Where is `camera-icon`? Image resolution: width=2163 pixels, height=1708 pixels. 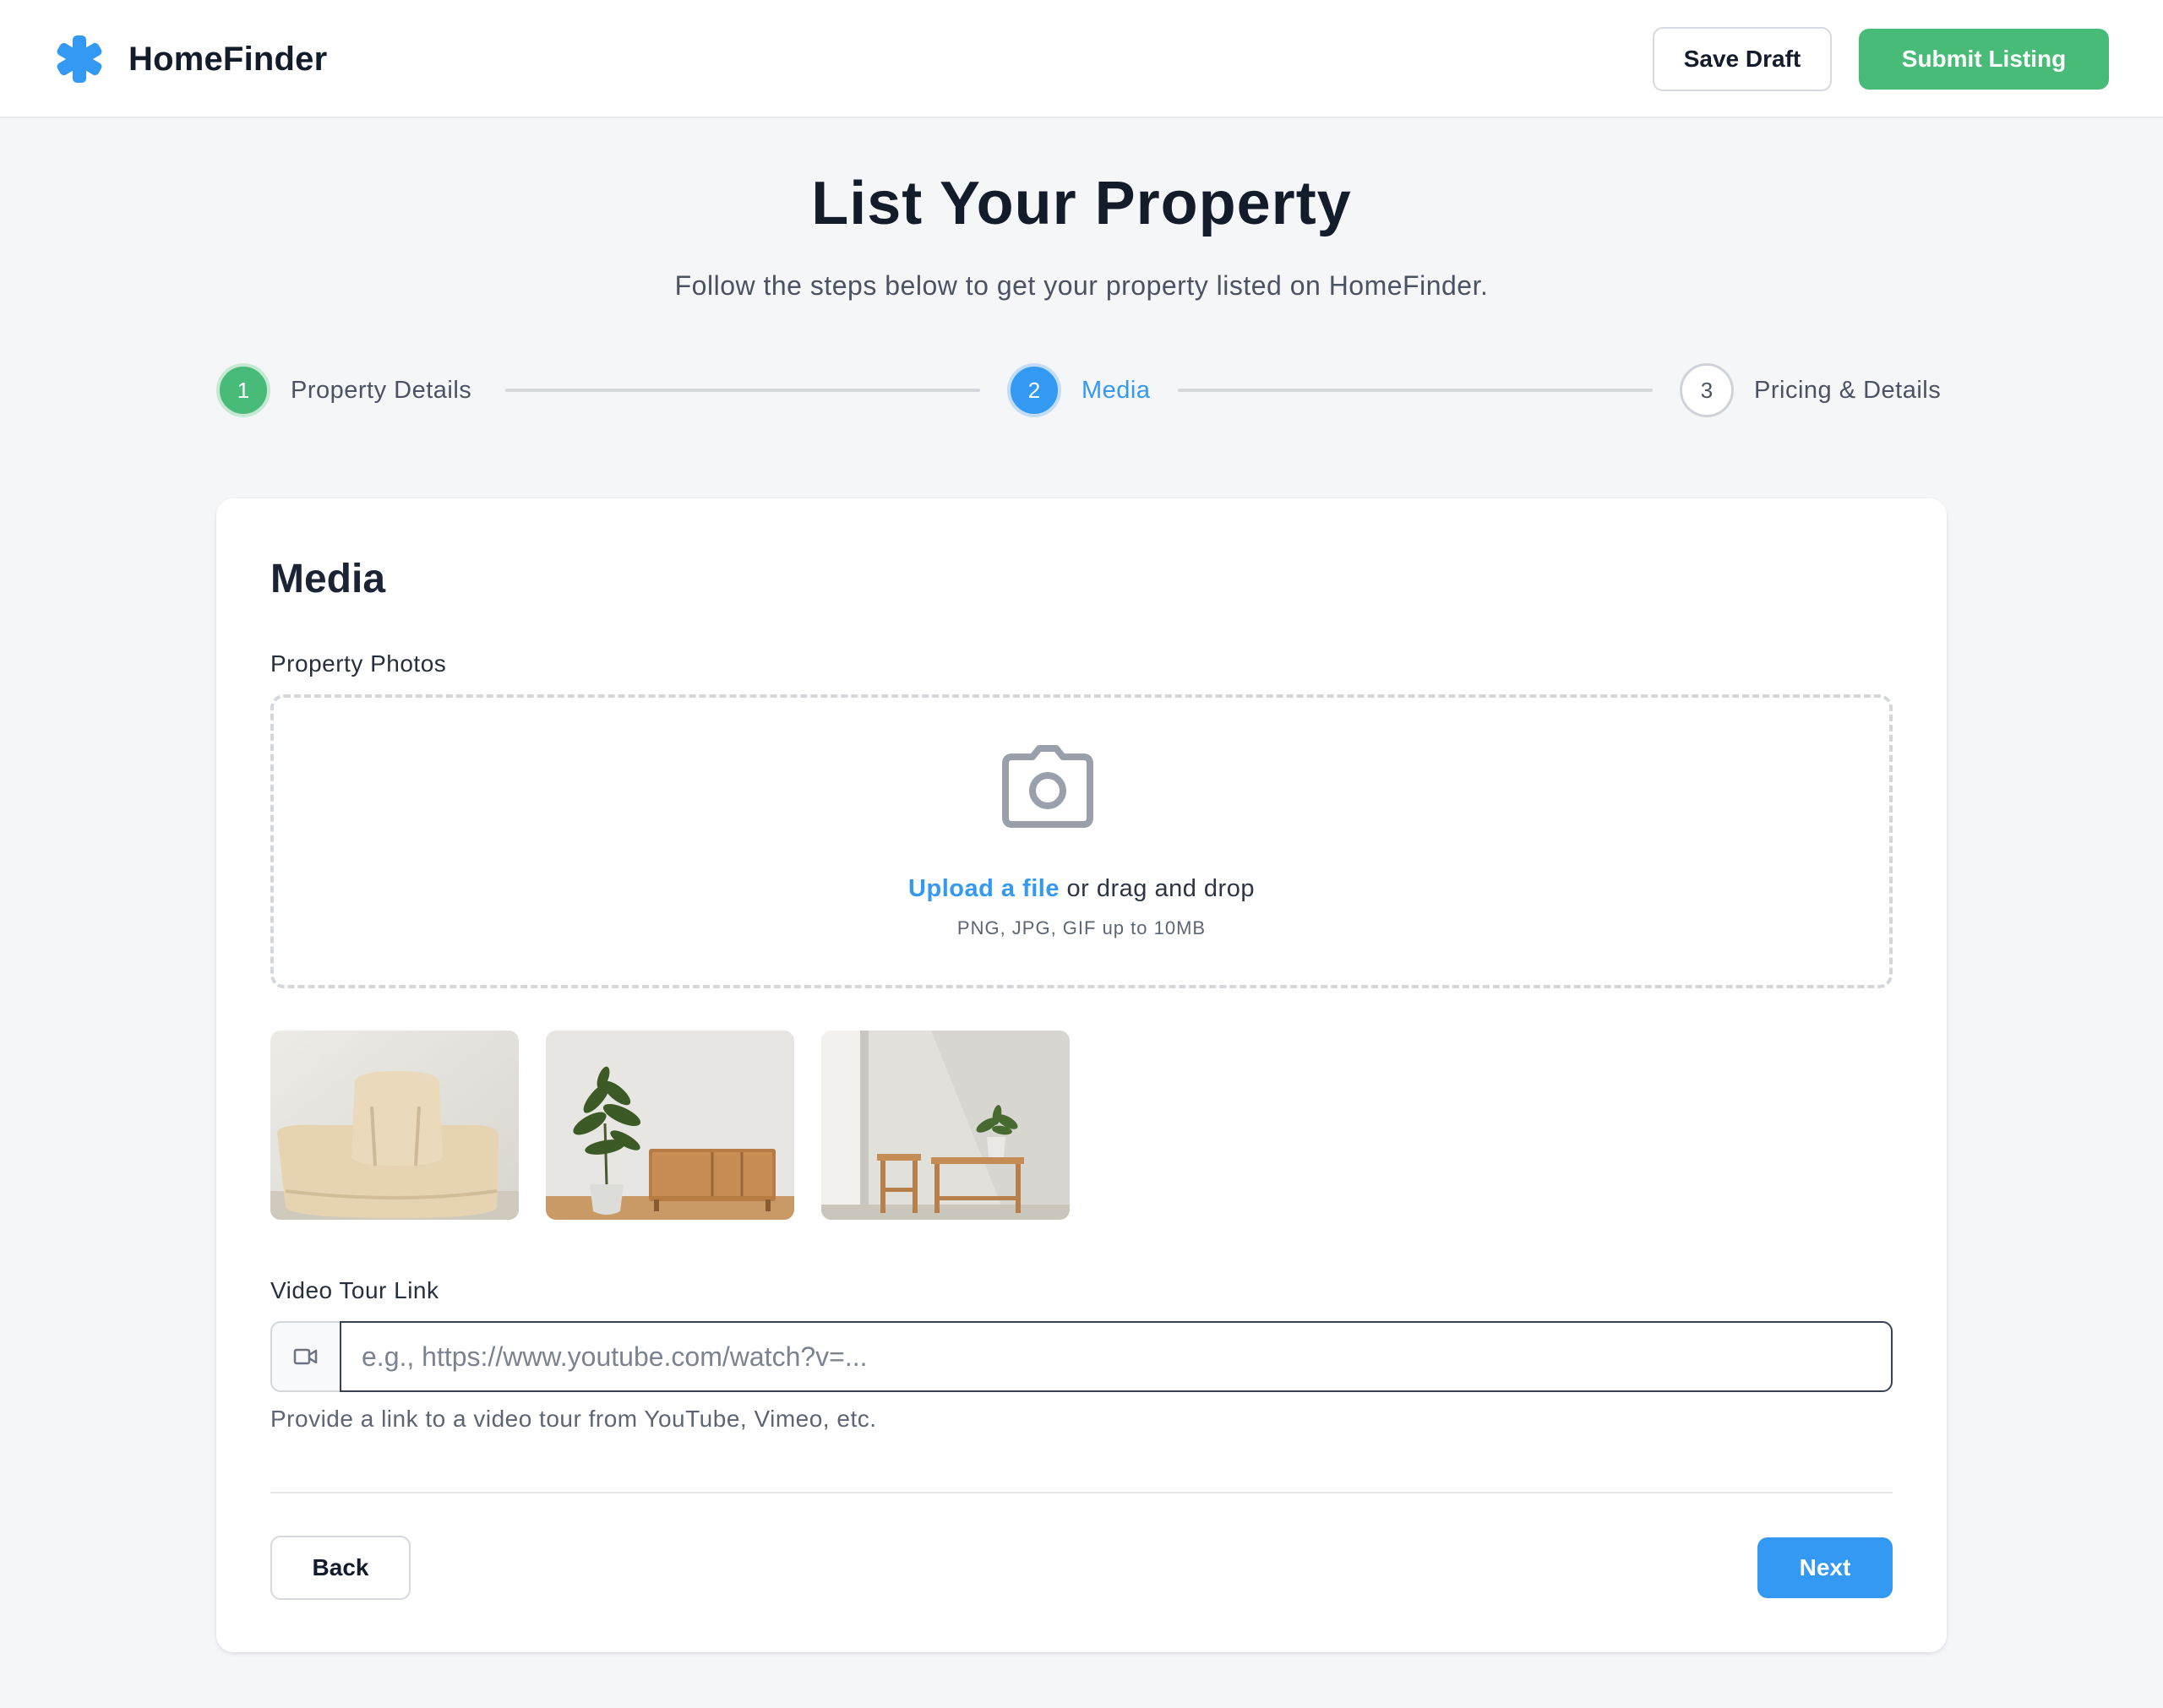 camera-icon is located at coordinates (1047, 787).